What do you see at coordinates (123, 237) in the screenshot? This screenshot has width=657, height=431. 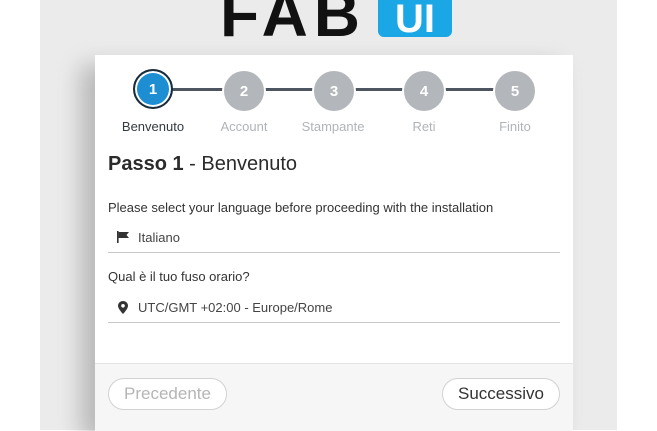 I see `flag-icon` at bounding box center [123, 237].